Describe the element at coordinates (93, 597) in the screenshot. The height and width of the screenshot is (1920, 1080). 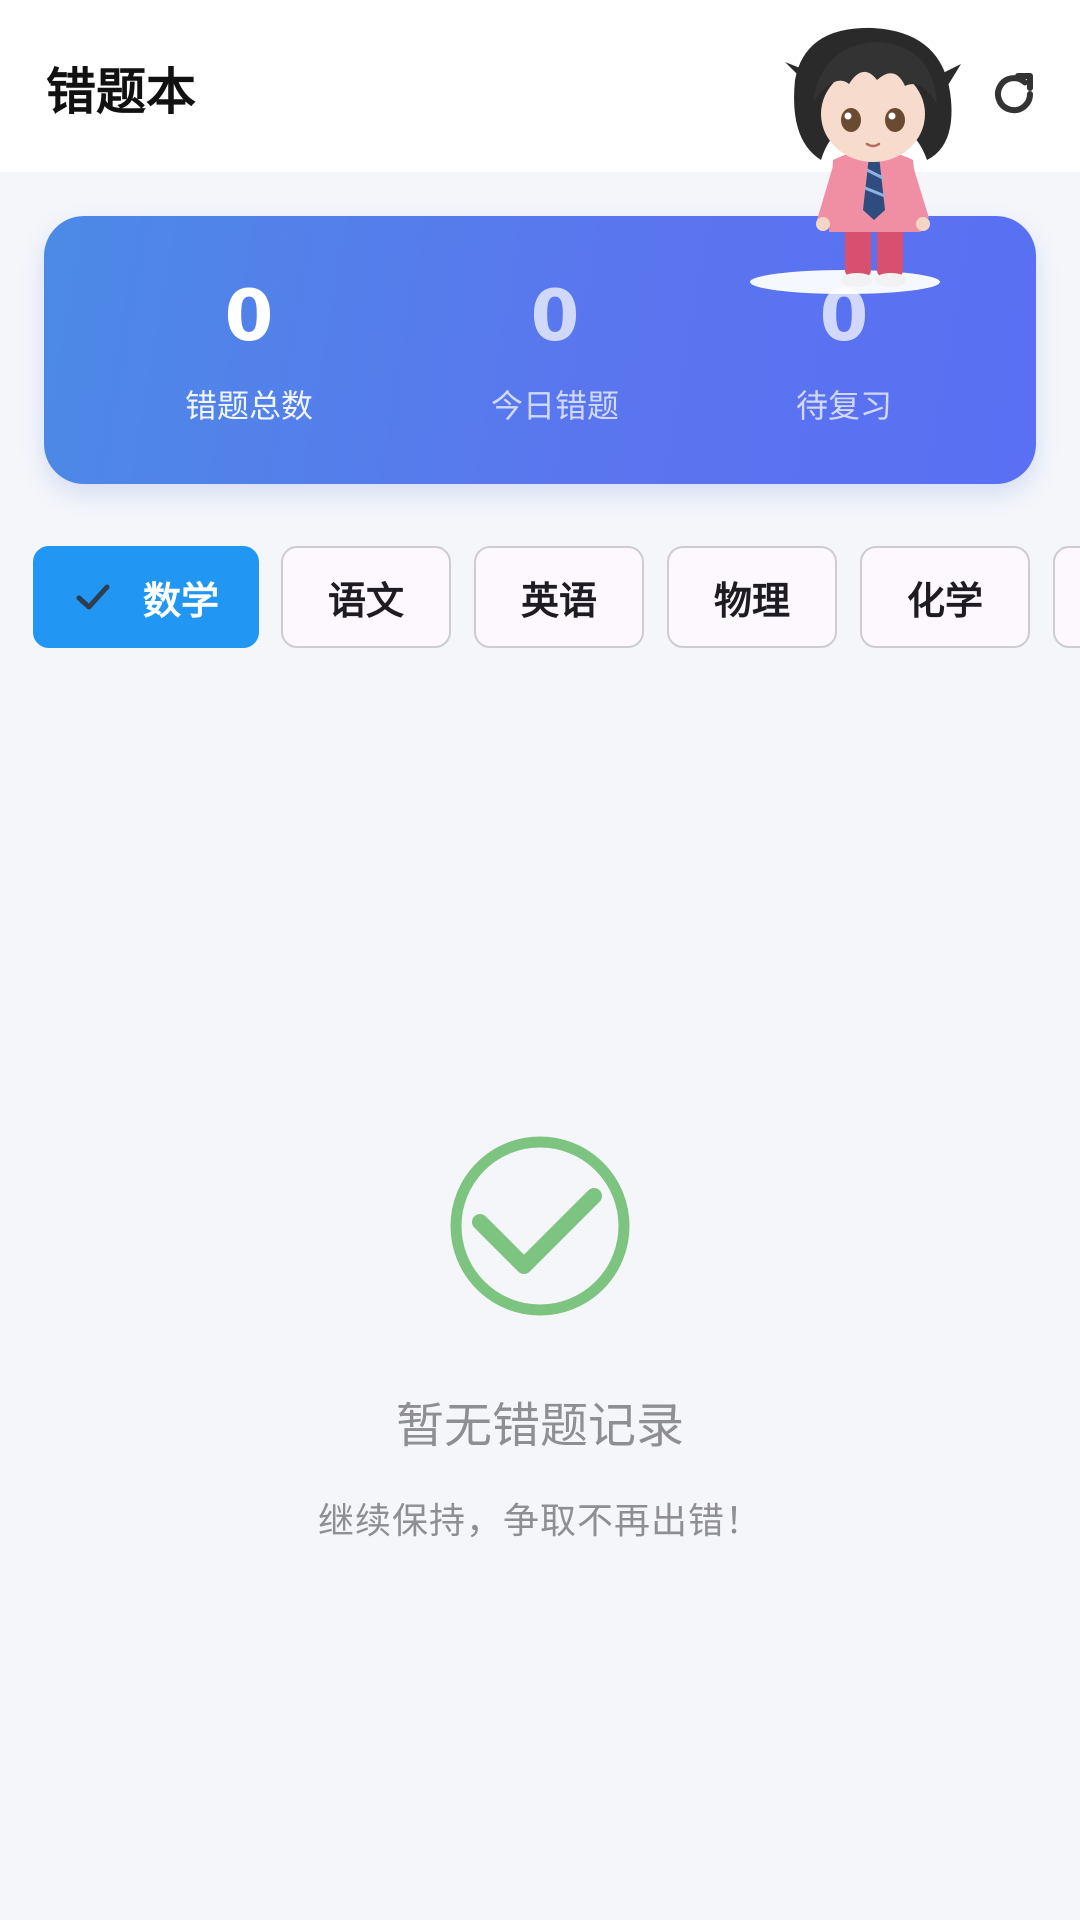
I see `check-icon` at that location.